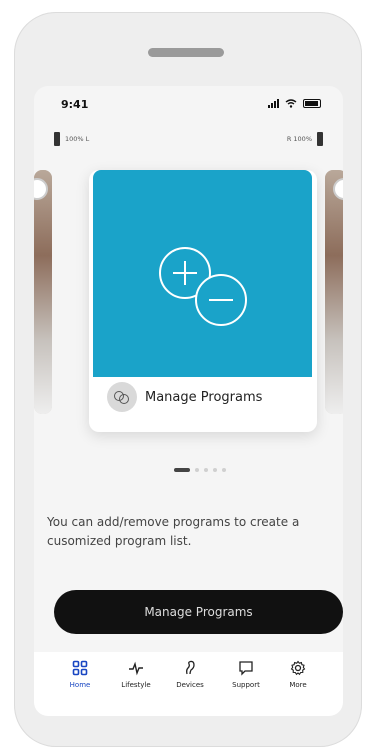 This screenshot has width=377, height=753. I want to click on tab-devices-label: Devices, so click(190, 685).